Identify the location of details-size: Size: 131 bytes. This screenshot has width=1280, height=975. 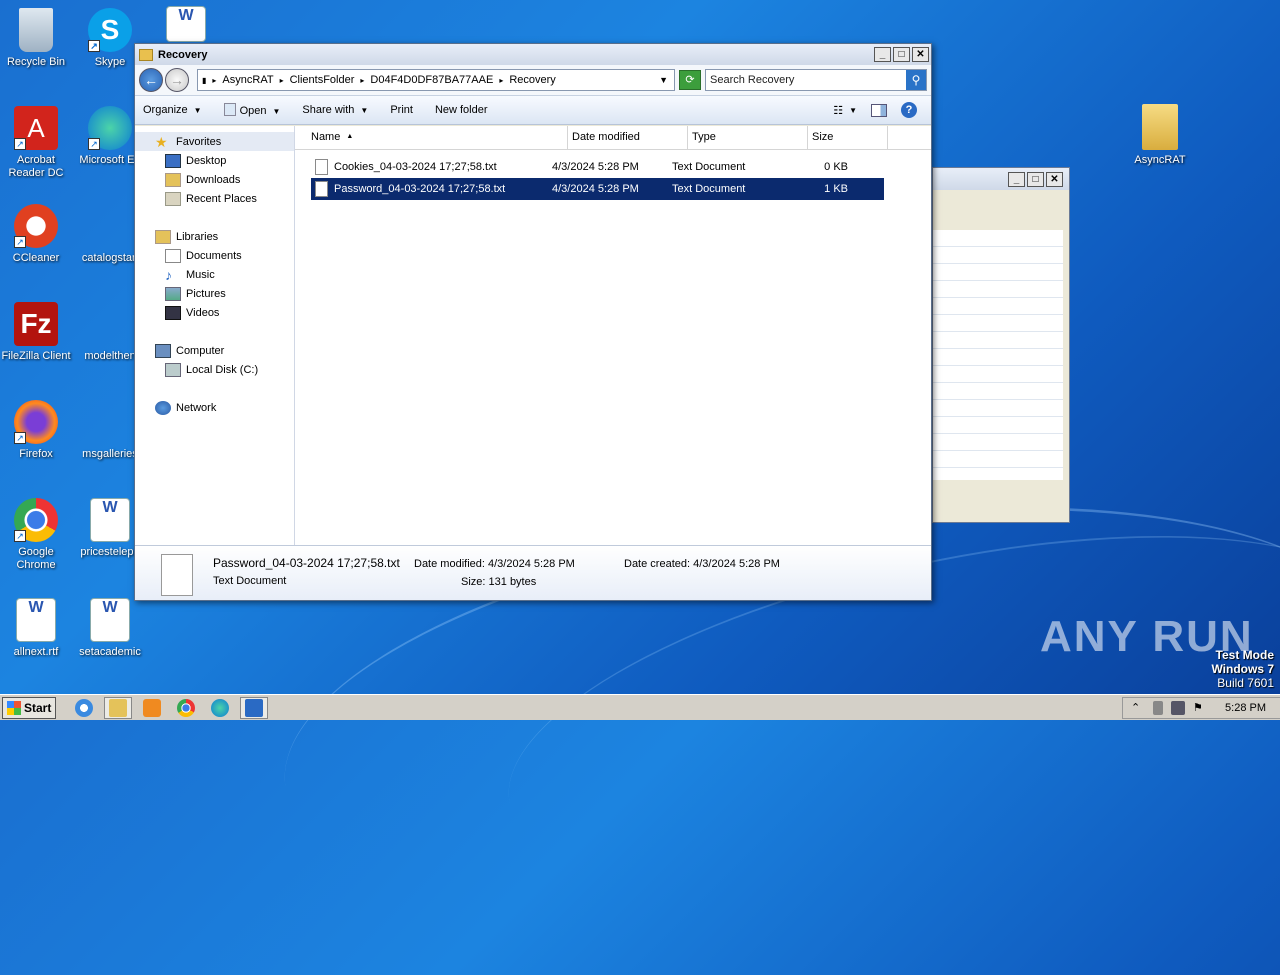
(499, 582).